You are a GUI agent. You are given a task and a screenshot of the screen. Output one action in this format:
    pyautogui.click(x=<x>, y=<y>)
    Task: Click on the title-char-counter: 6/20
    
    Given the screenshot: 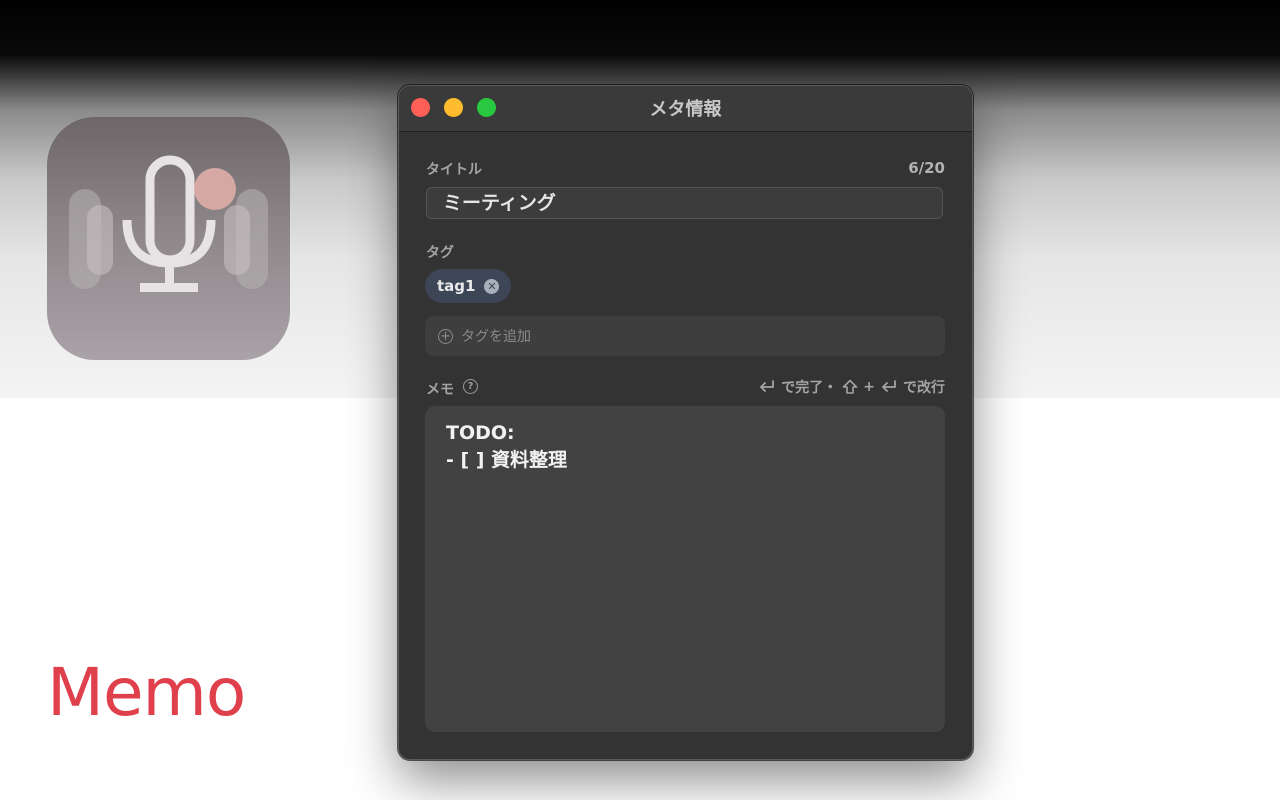 What is the action you would take?
    pyautogui.click(x=926, y=168)
    